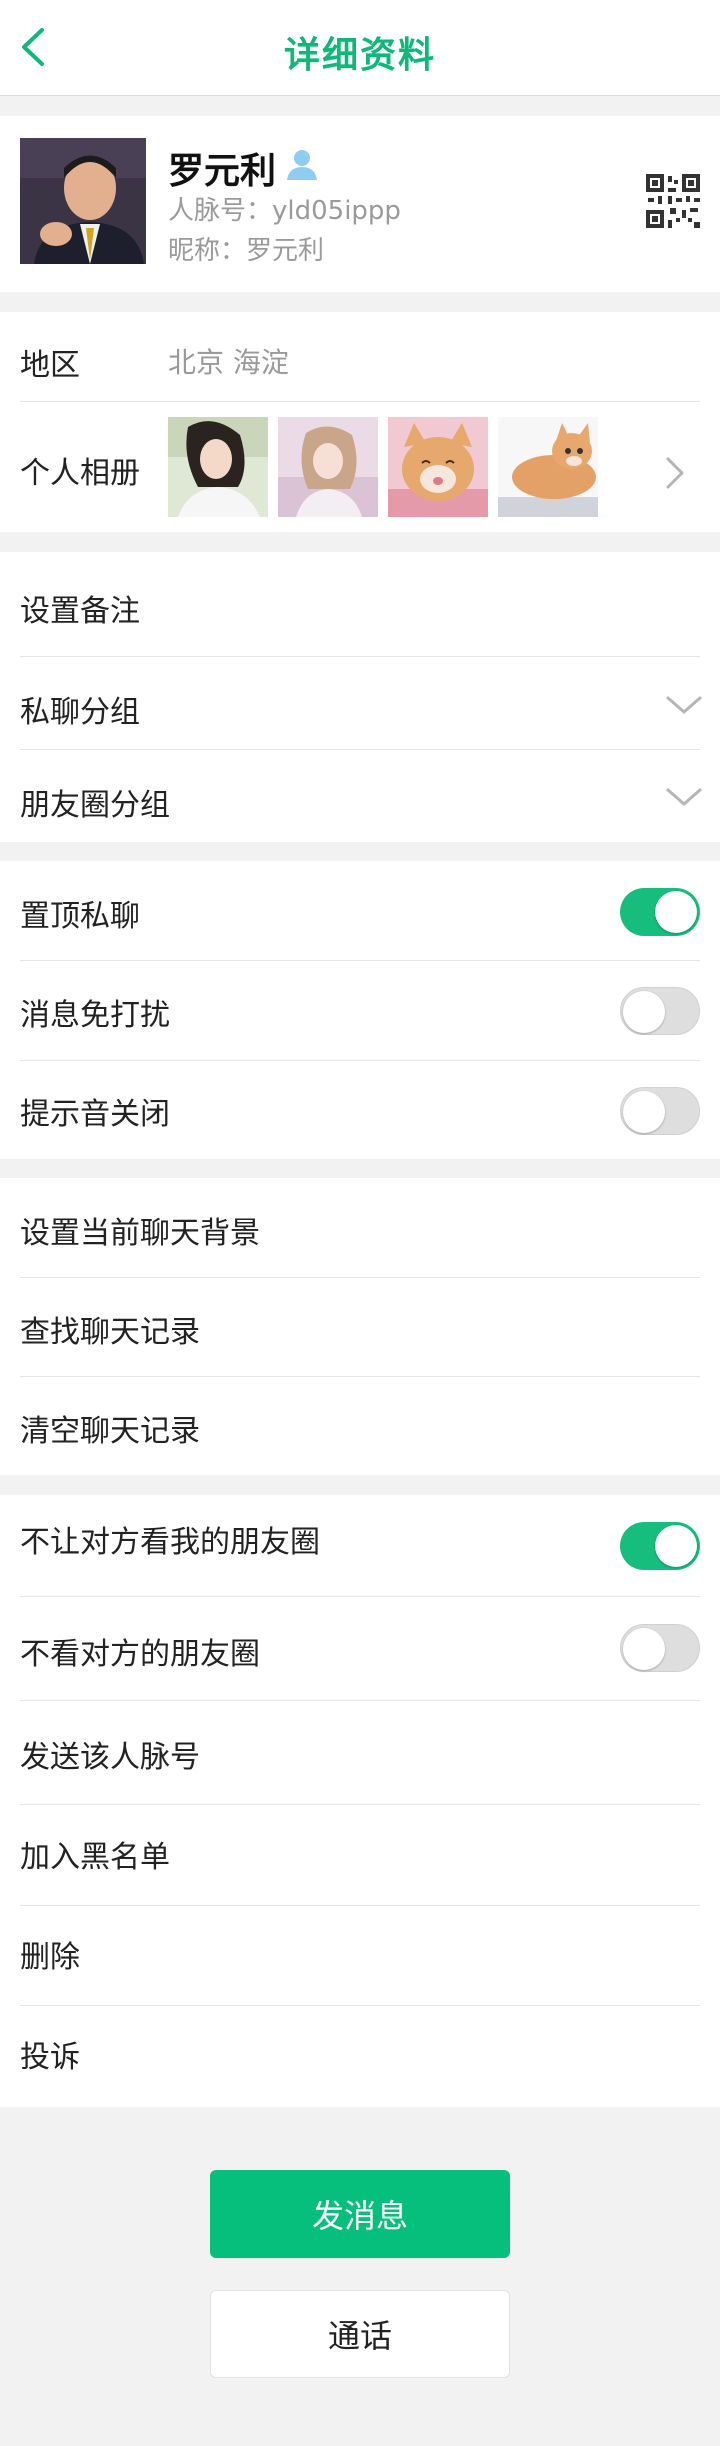 The height and width of the screenshot is (2446, 720). Describe the element at coordinates (222, 171) in the screenshot. I see `profile-name: 罗元利` at that location.